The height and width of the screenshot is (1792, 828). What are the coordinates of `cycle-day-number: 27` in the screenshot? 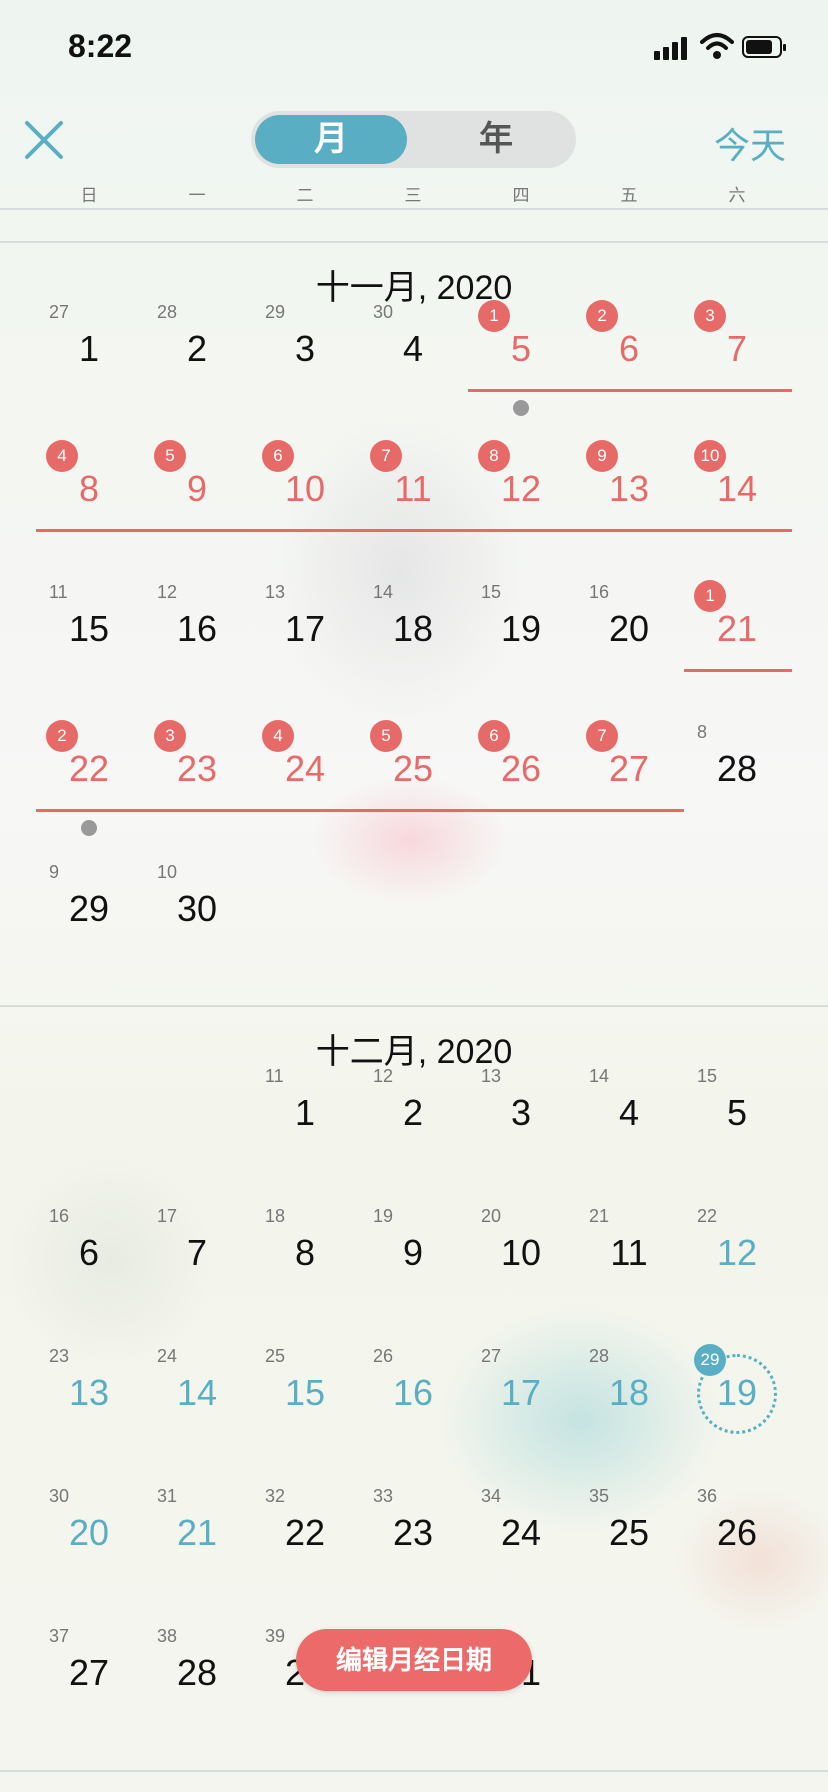 It's located at (491, 1356).